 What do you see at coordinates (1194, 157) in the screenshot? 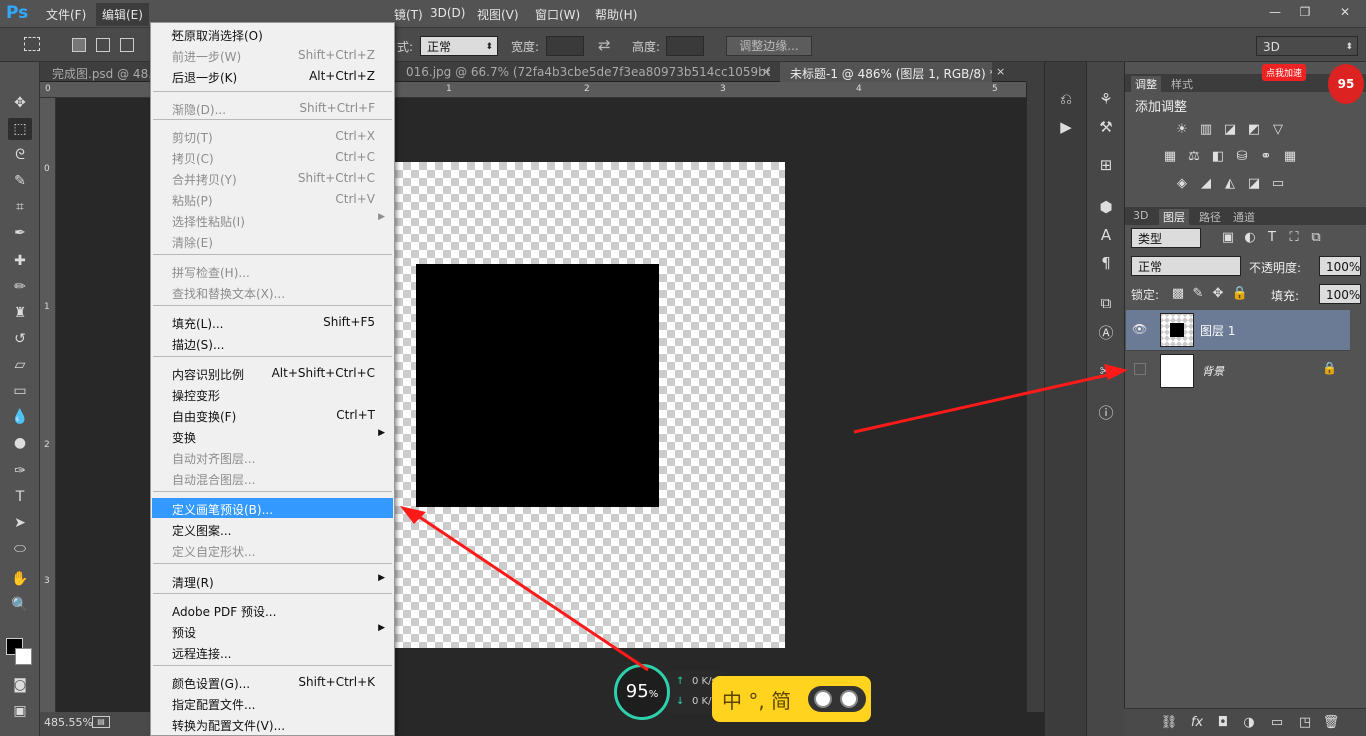
I see `color-balance-icon: ⚖` at bounding box center [1194, 157].